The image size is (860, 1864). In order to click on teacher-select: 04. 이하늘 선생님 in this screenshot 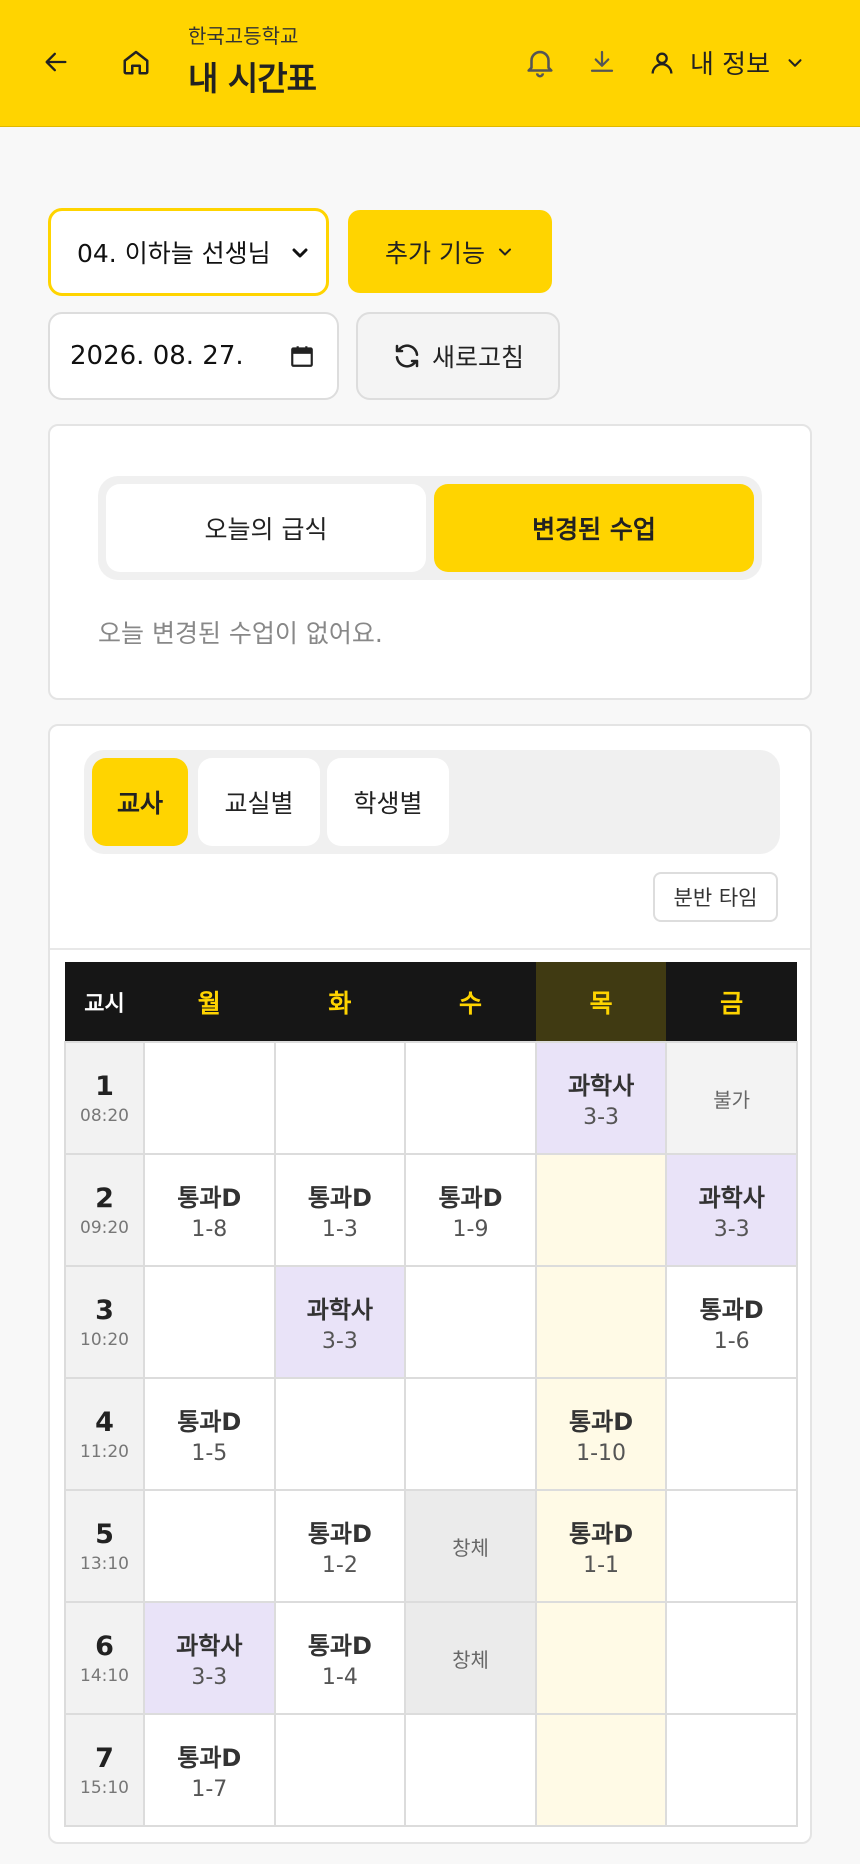, I will do `click(188, 252)`.